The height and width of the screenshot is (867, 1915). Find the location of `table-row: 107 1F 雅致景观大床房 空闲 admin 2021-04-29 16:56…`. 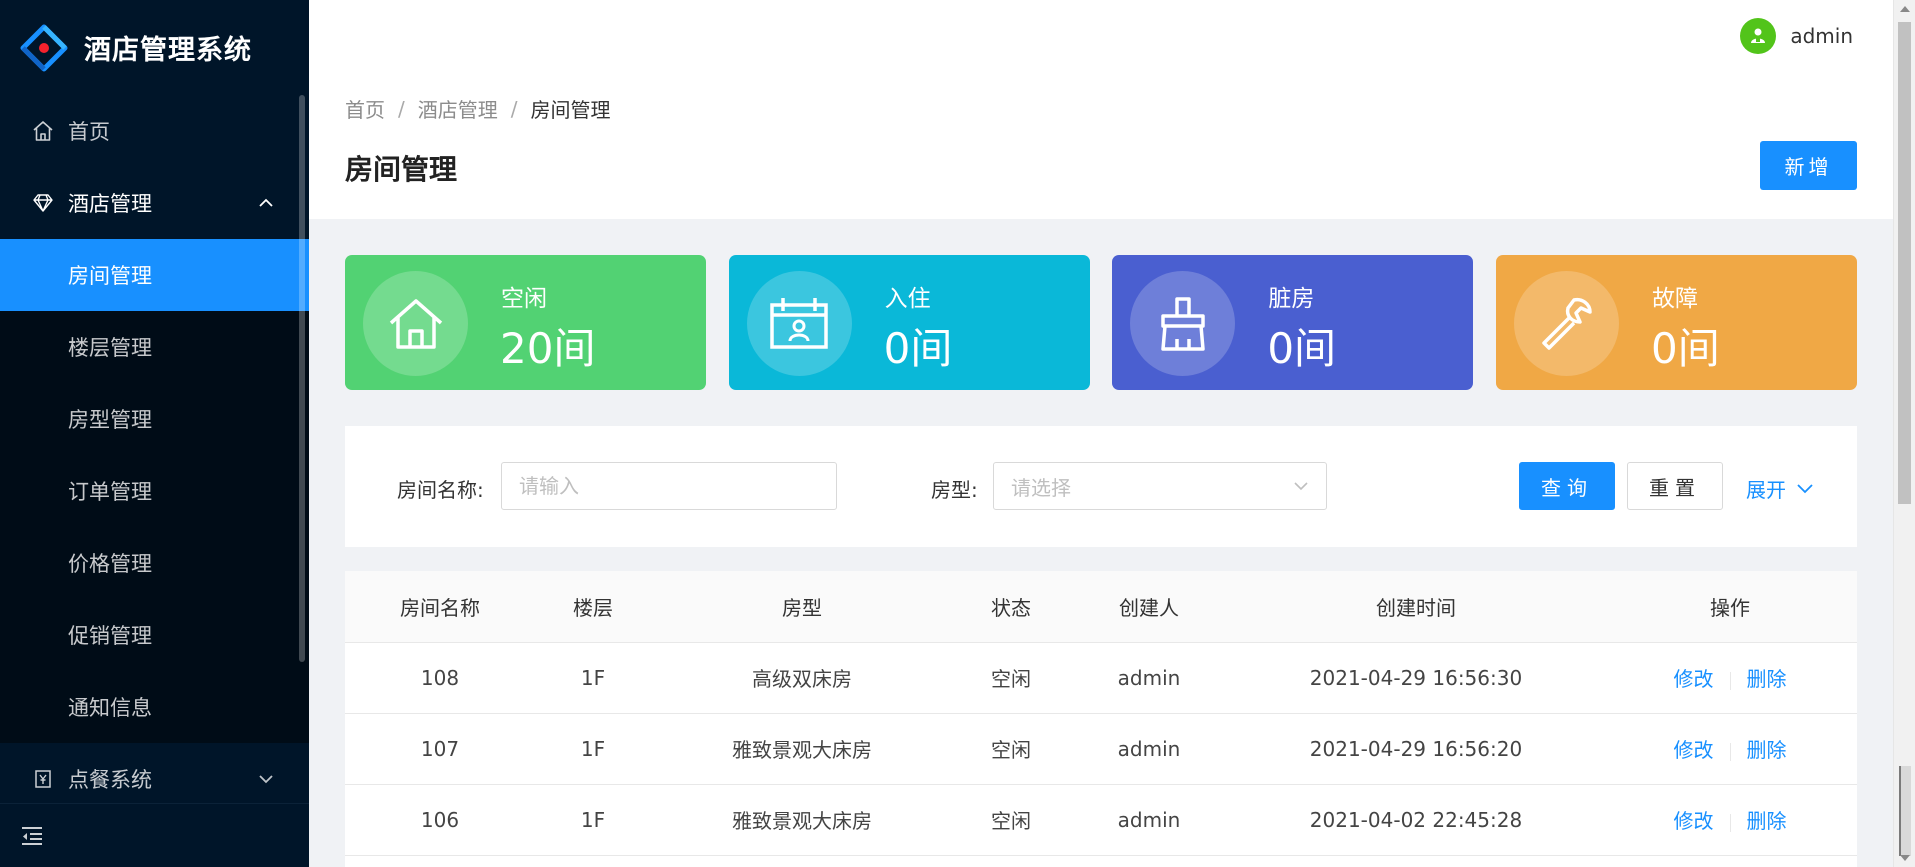

table-row: 107 1F 雅致景观大床房 空闲 admin 2021-04-29 16:56… is located at coordinates (1101, 749).